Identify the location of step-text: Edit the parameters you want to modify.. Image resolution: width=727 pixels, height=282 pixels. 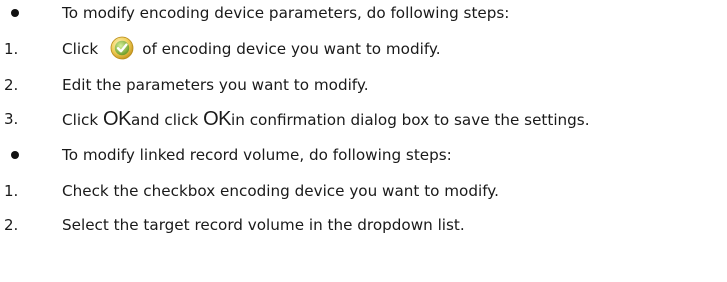
(215, 85).